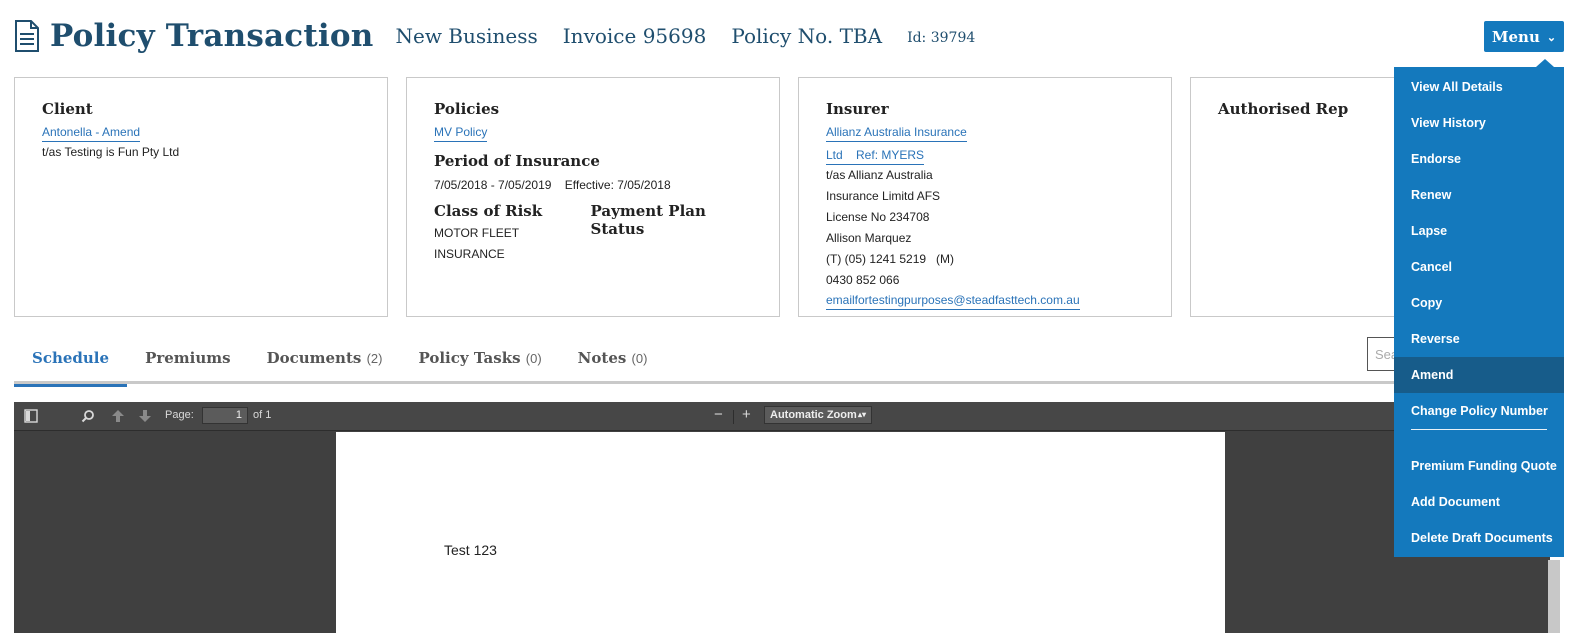 The image size is (1576, 633). Describe the element at coordinates (467, 109) in the screenshot. I see `policies-heading: Policies` at that location.